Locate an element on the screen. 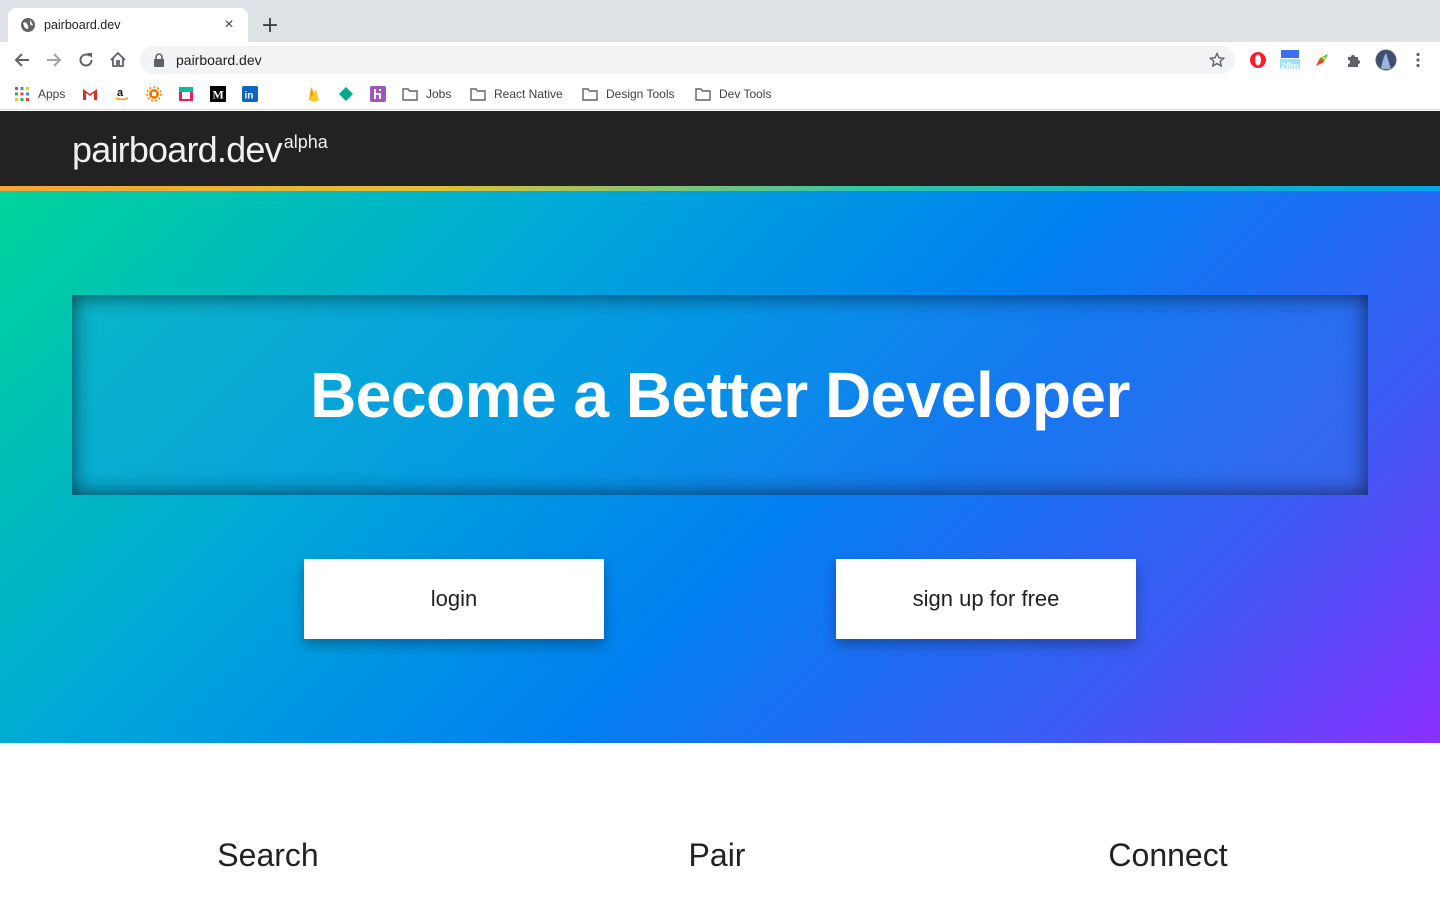 The width and height of the screenshot is (1440, 900). firebase-icon is located at coordinates (314, 94).